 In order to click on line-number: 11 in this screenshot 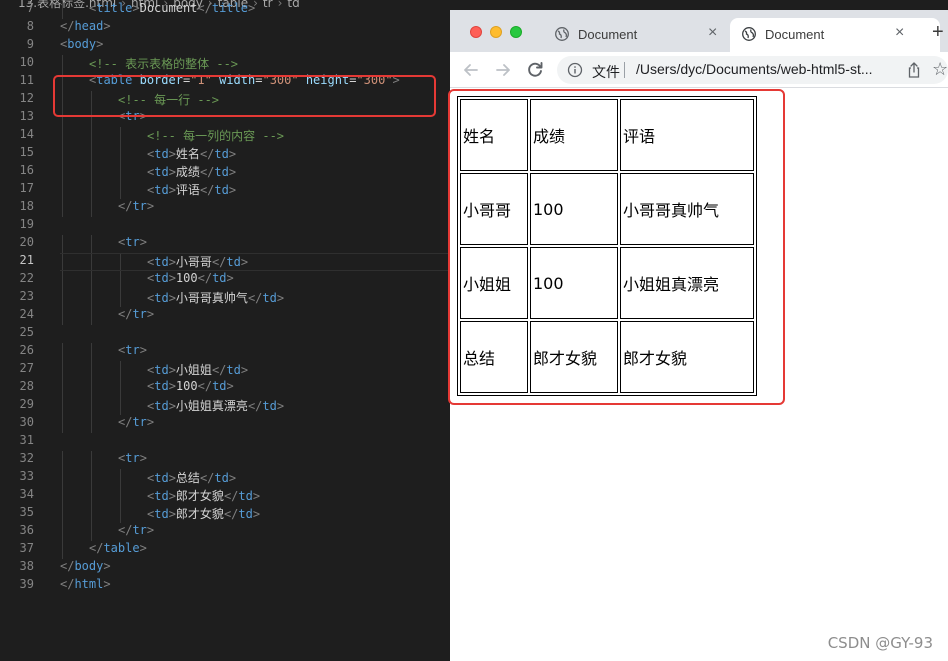, I will do `click(26, 80)`.